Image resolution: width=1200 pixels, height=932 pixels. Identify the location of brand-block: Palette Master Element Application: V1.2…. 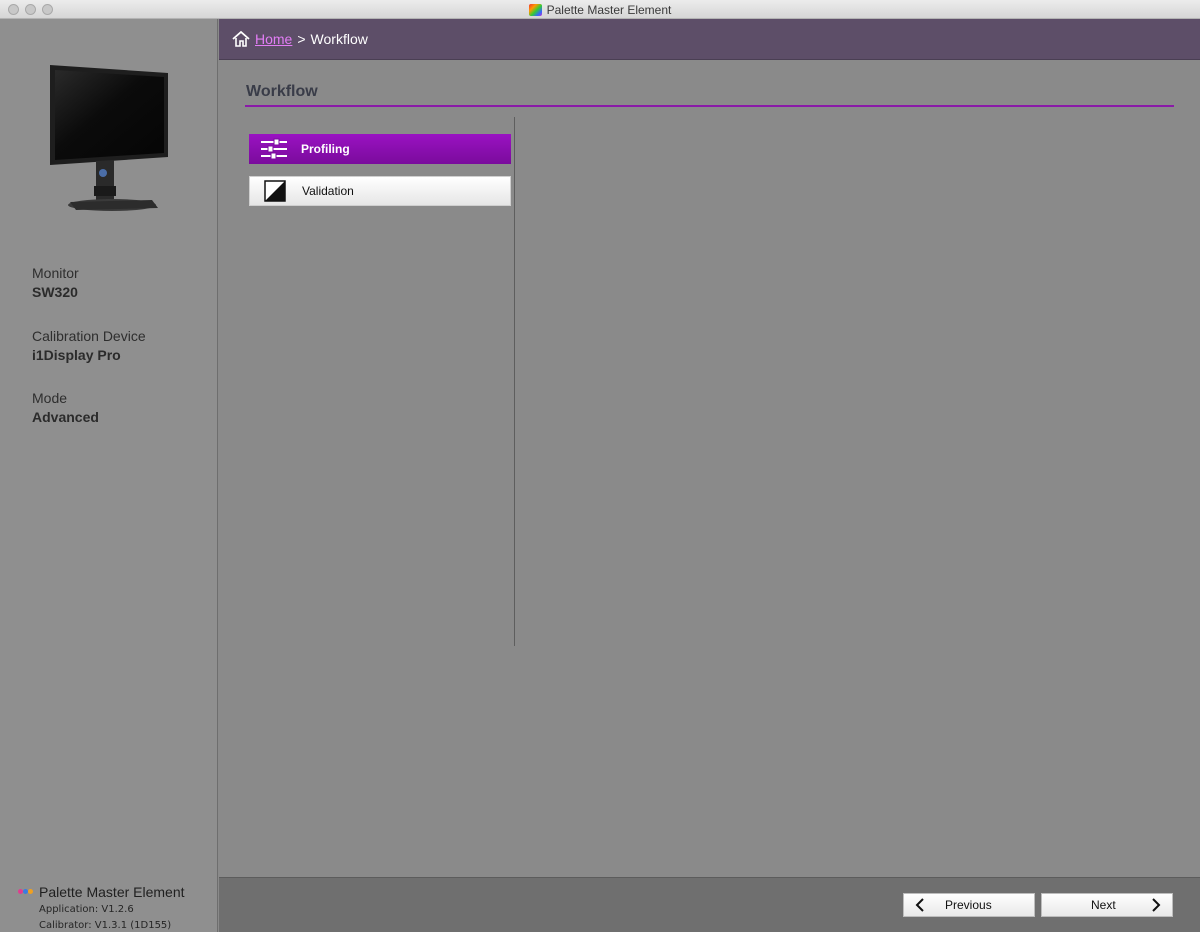
(101, 907).